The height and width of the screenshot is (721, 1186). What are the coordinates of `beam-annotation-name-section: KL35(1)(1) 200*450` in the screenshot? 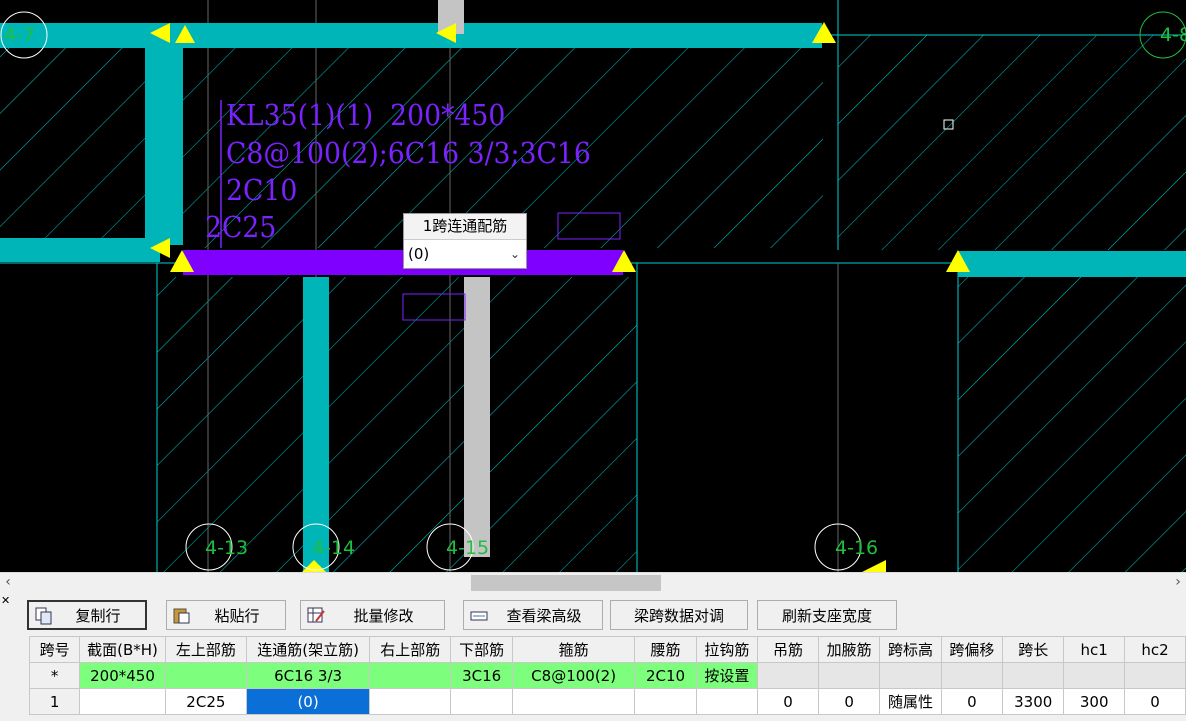 It's located at (365, 115).